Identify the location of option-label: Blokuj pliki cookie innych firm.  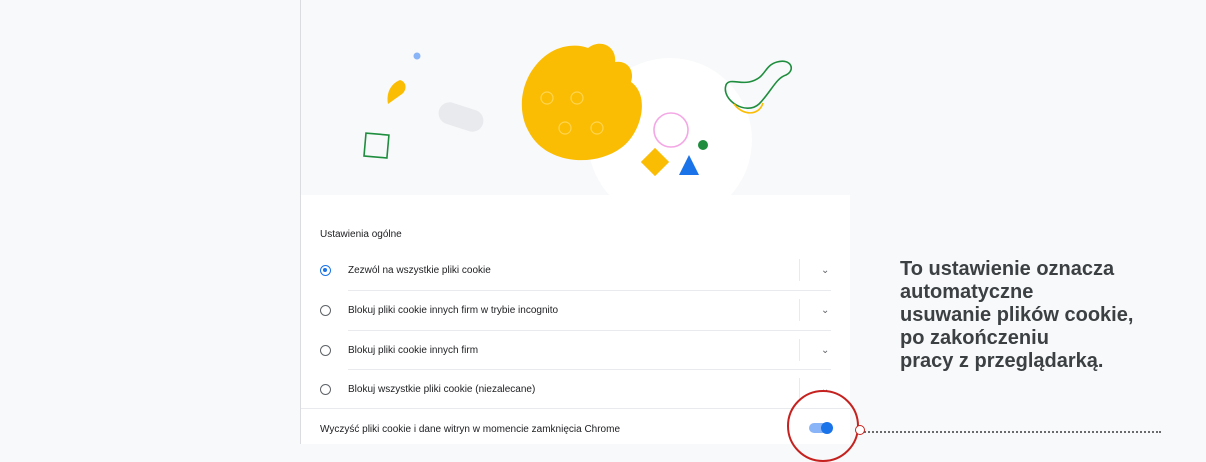
(413, 350).